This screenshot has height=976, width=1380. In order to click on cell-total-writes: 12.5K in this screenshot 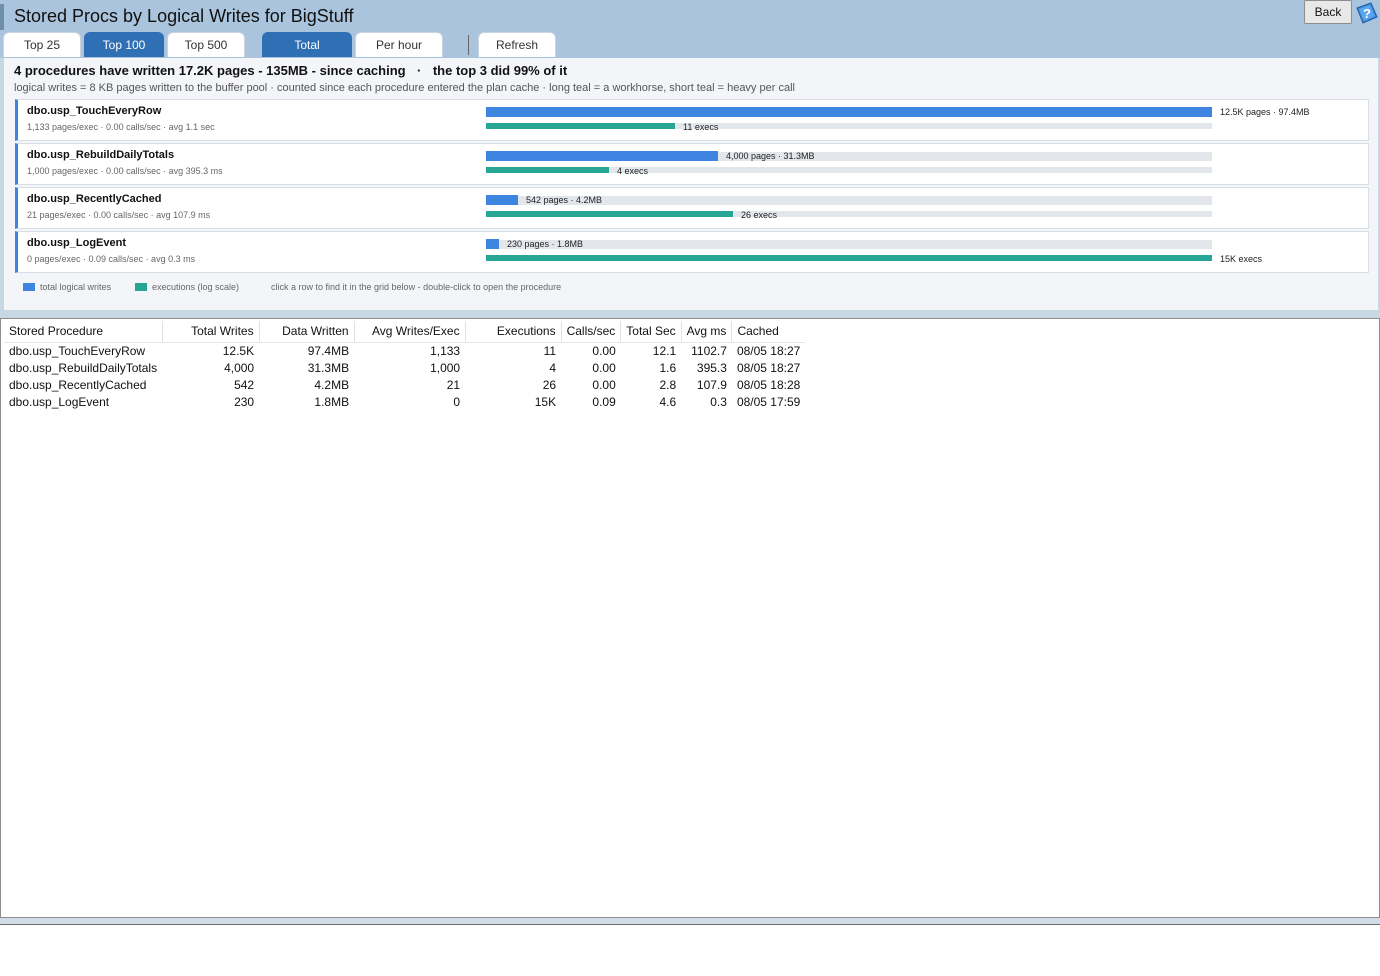, I will do `click(238, 350)`.